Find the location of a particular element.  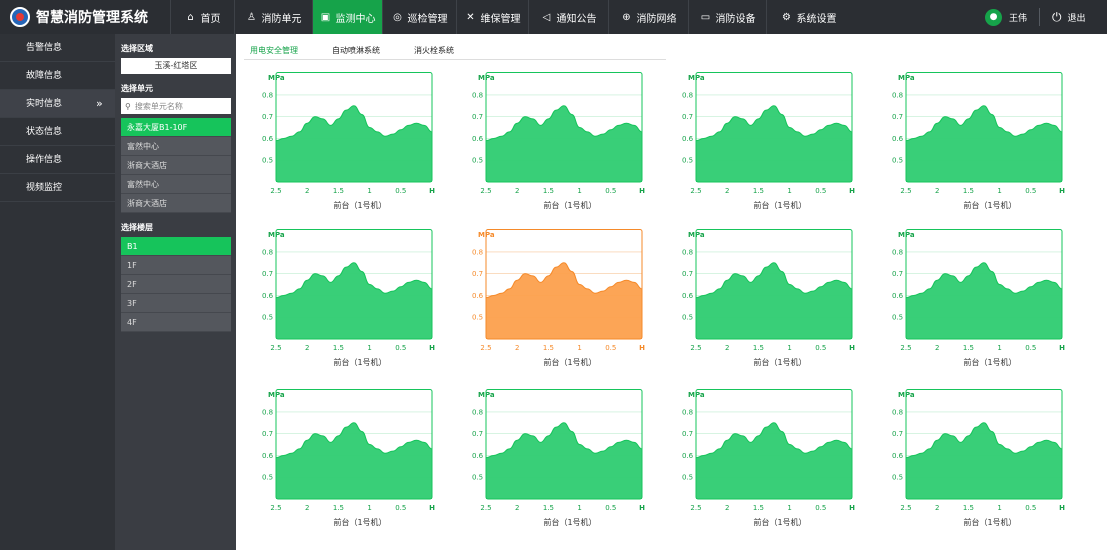

device-icon: ▭ is located at coordinates (705, 17).